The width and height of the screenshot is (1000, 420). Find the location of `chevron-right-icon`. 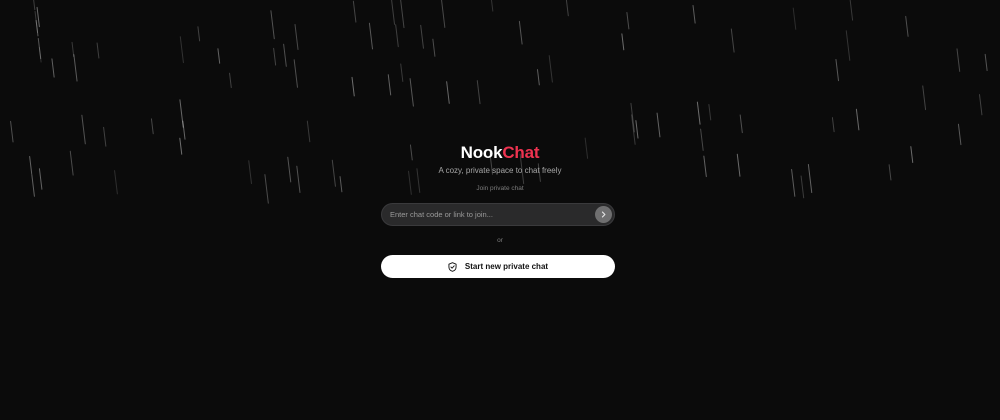

chevron-right-icon is located at coordinates (603, 214).